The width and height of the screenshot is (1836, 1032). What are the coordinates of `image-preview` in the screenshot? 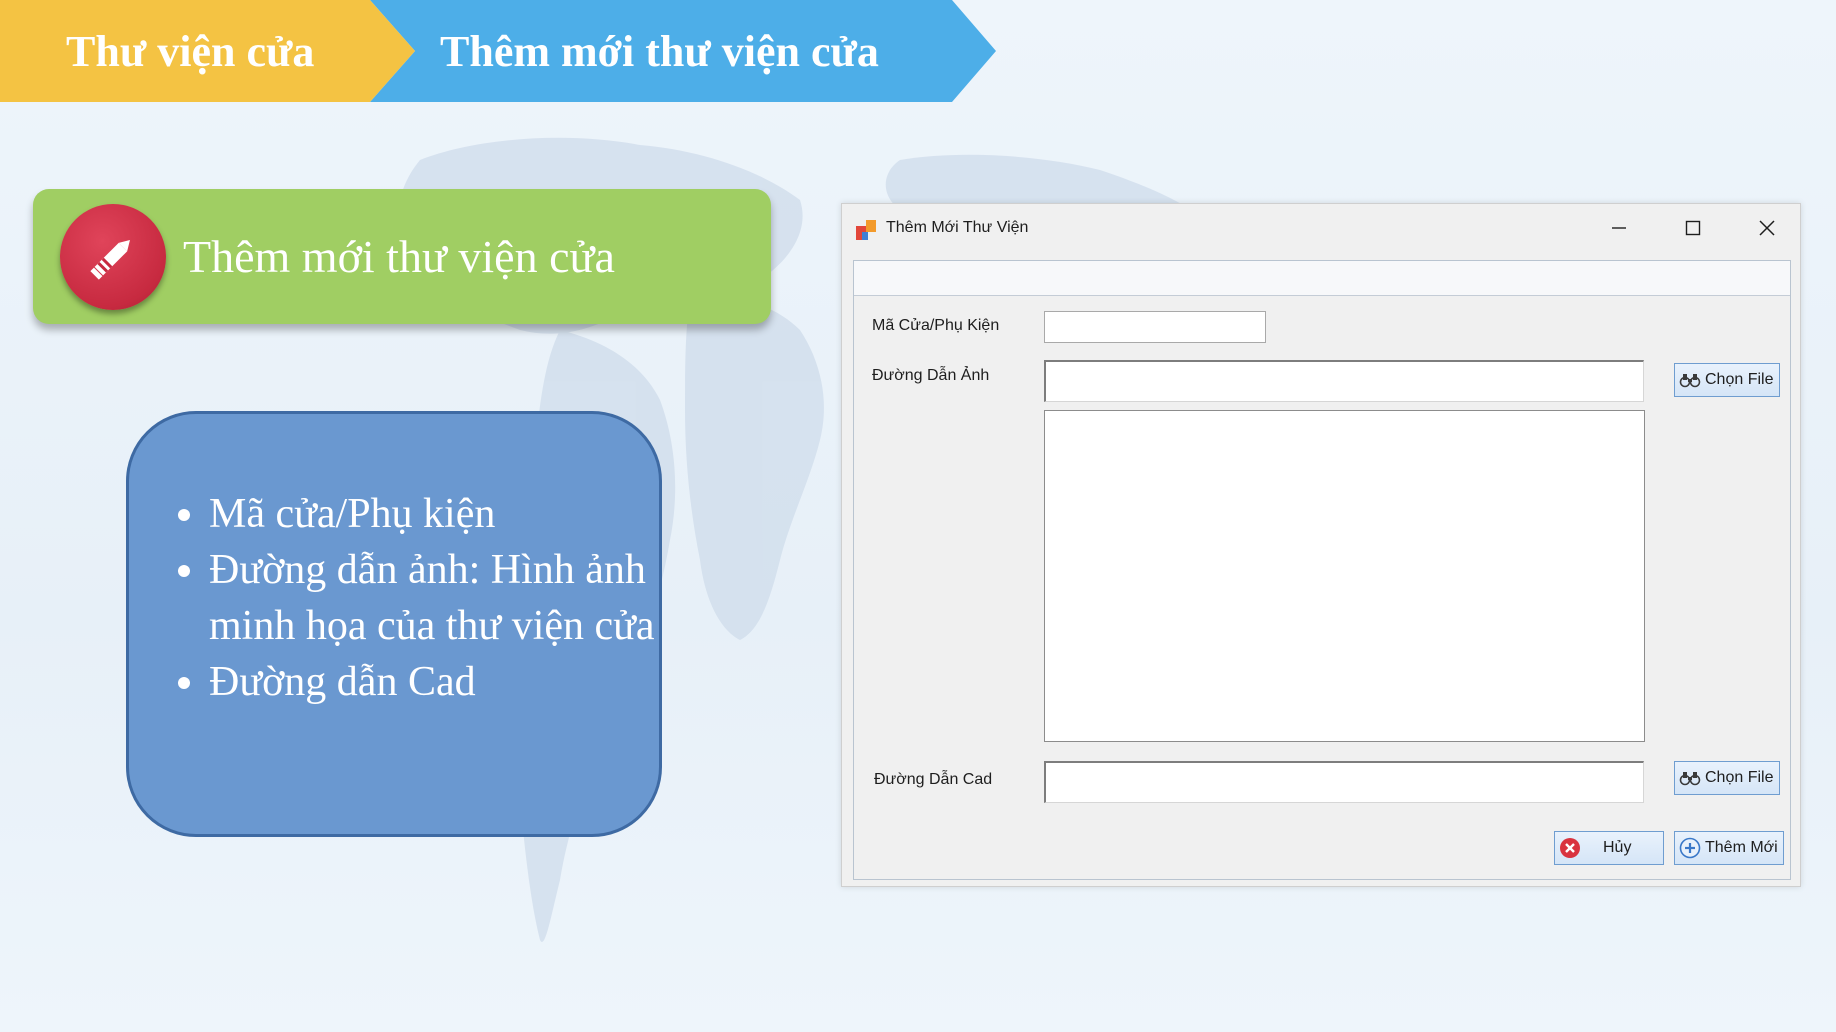 It's located at (1344, 576).